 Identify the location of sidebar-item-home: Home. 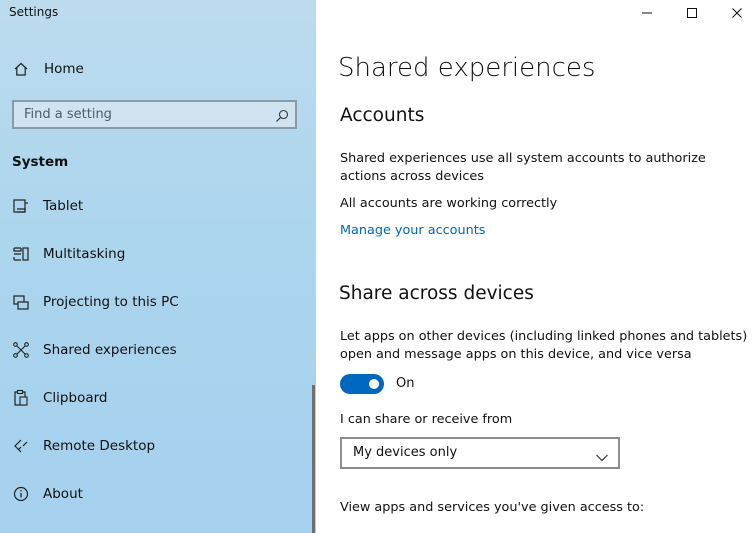
(158, 69).